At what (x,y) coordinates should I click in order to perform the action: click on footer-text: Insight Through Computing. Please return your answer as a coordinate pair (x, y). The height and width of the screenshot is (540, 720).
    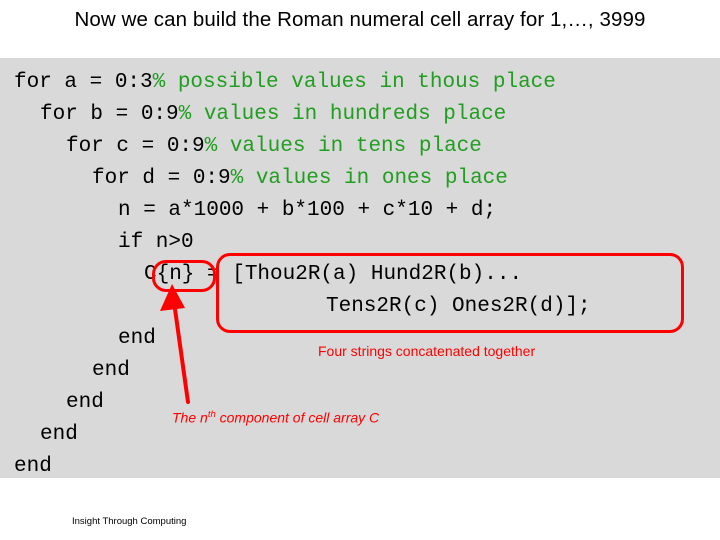
    Looking at the image, I should click on (129, 521).